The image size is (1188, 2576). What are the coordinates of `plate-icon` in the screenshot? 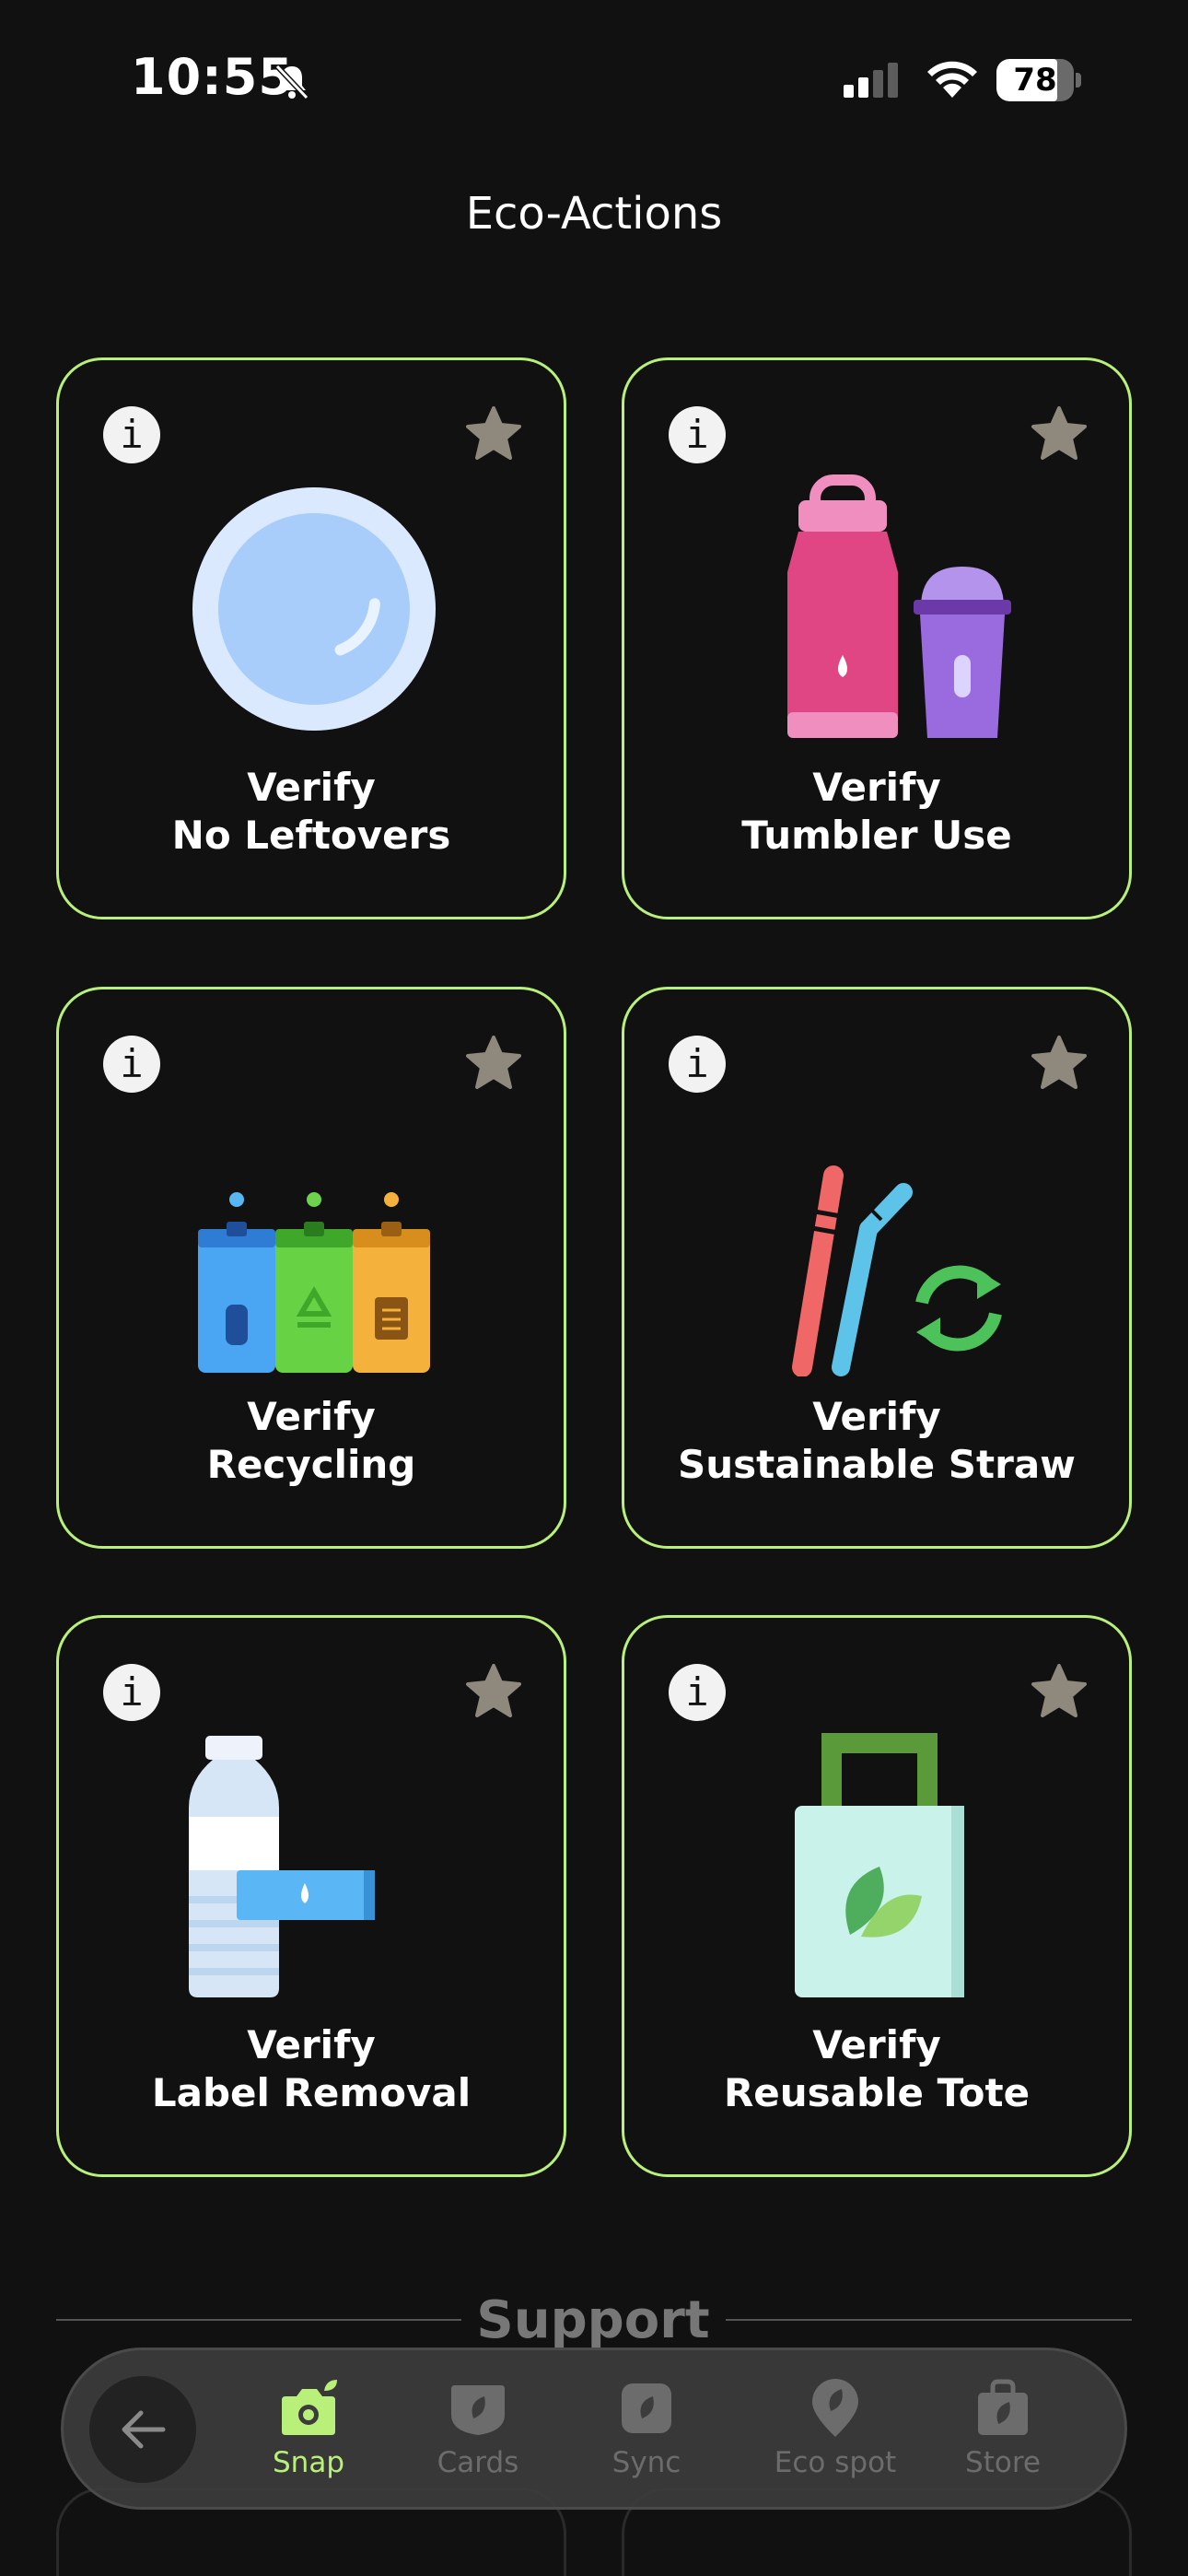 It's located at (314, 609).